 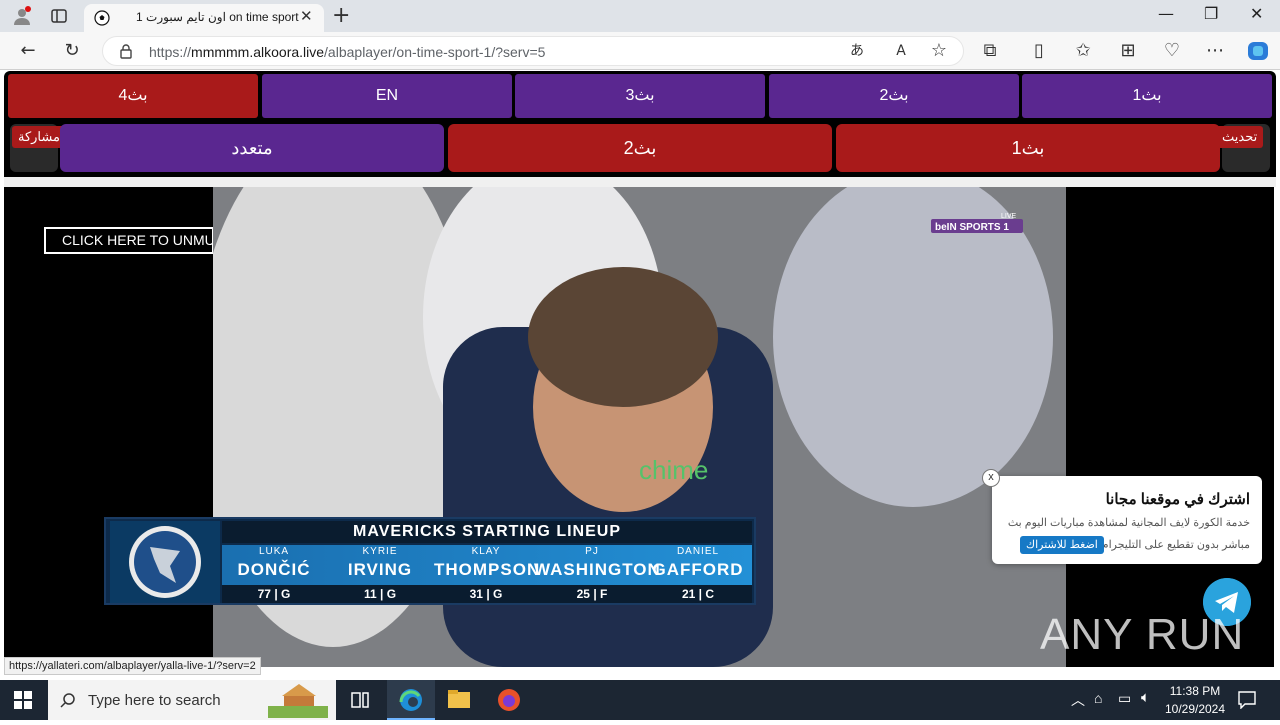 I want to click on popup-close-icon: x, so click(x=991, y=478).